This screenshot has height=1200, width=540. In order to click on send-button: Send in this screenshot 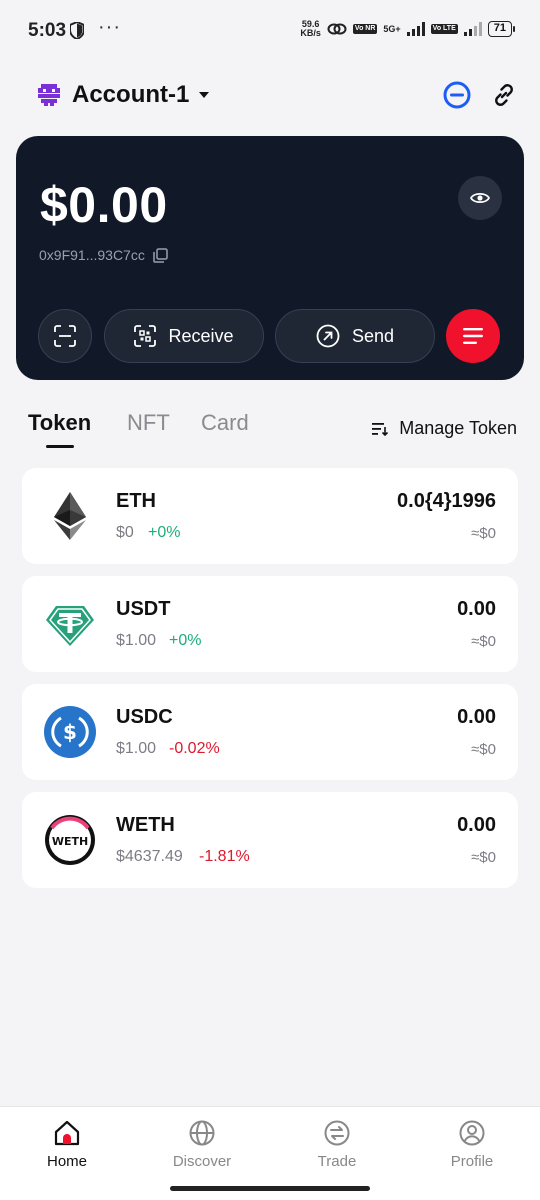, I will do `click(355, 336)`.